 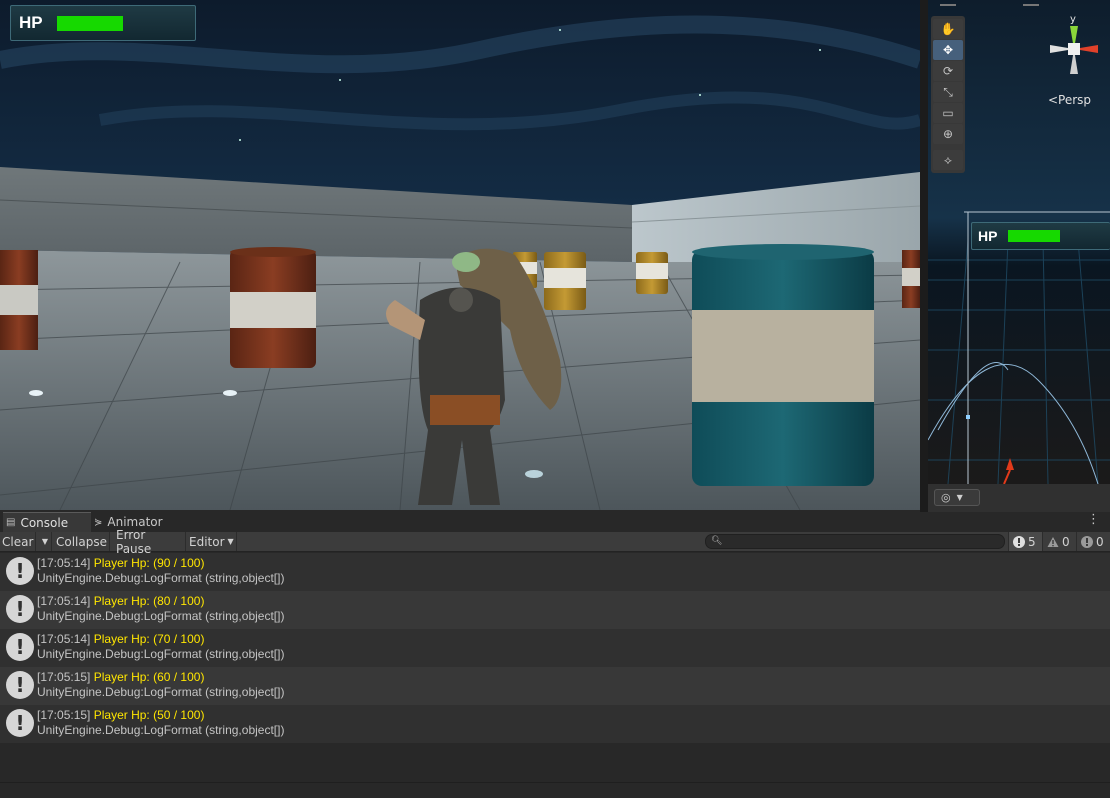 I want to click on custom-tool-button: ⟡, so click(x=948, y=160).